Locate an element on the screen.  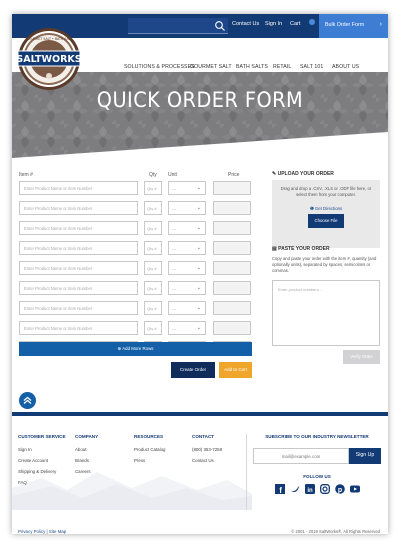
get-directions-link: ❶ Get Directions is located at coordinates (326, 209).